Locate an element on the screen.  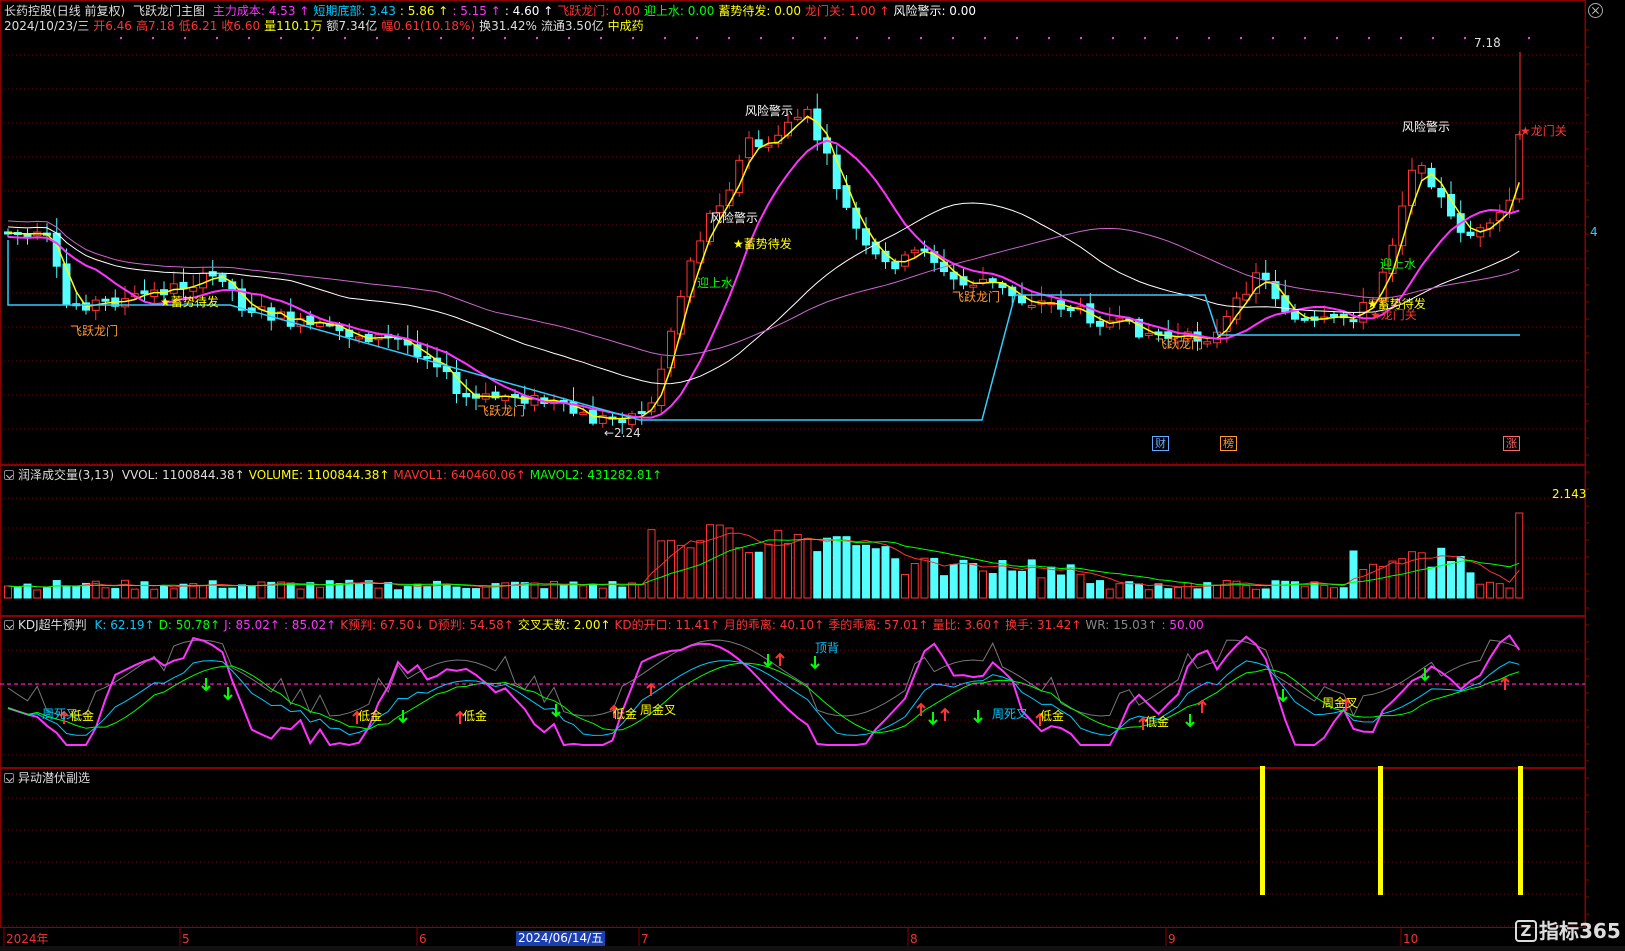
close-icon is located at coordinates (1595, 10).